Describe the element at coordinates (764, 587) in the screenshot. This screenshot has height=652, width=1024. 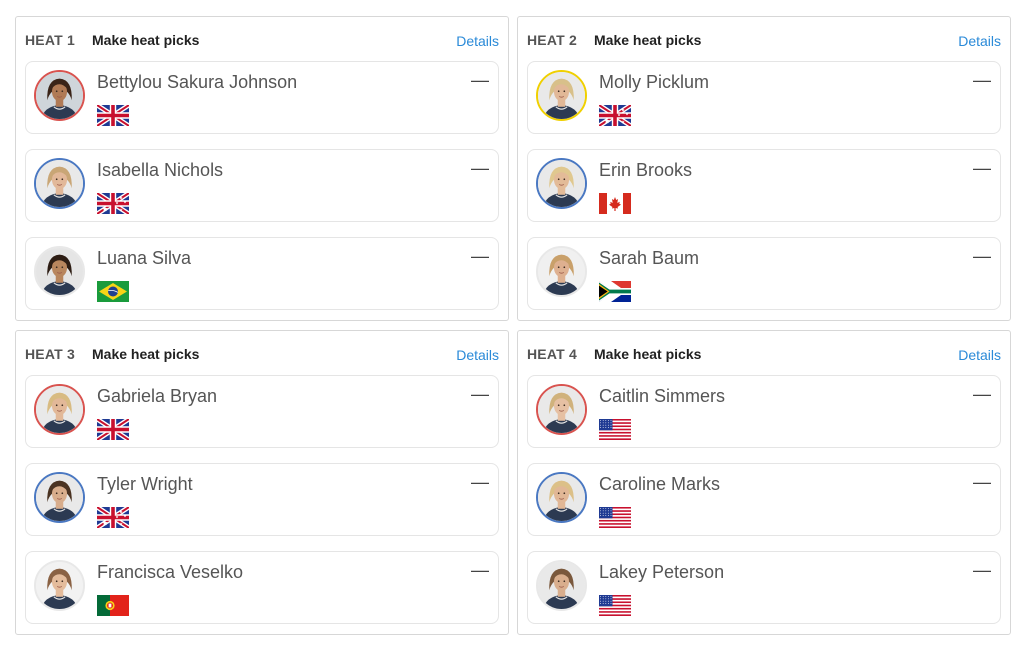
I see `surfer-card: Lakey Peterson —` at that location.